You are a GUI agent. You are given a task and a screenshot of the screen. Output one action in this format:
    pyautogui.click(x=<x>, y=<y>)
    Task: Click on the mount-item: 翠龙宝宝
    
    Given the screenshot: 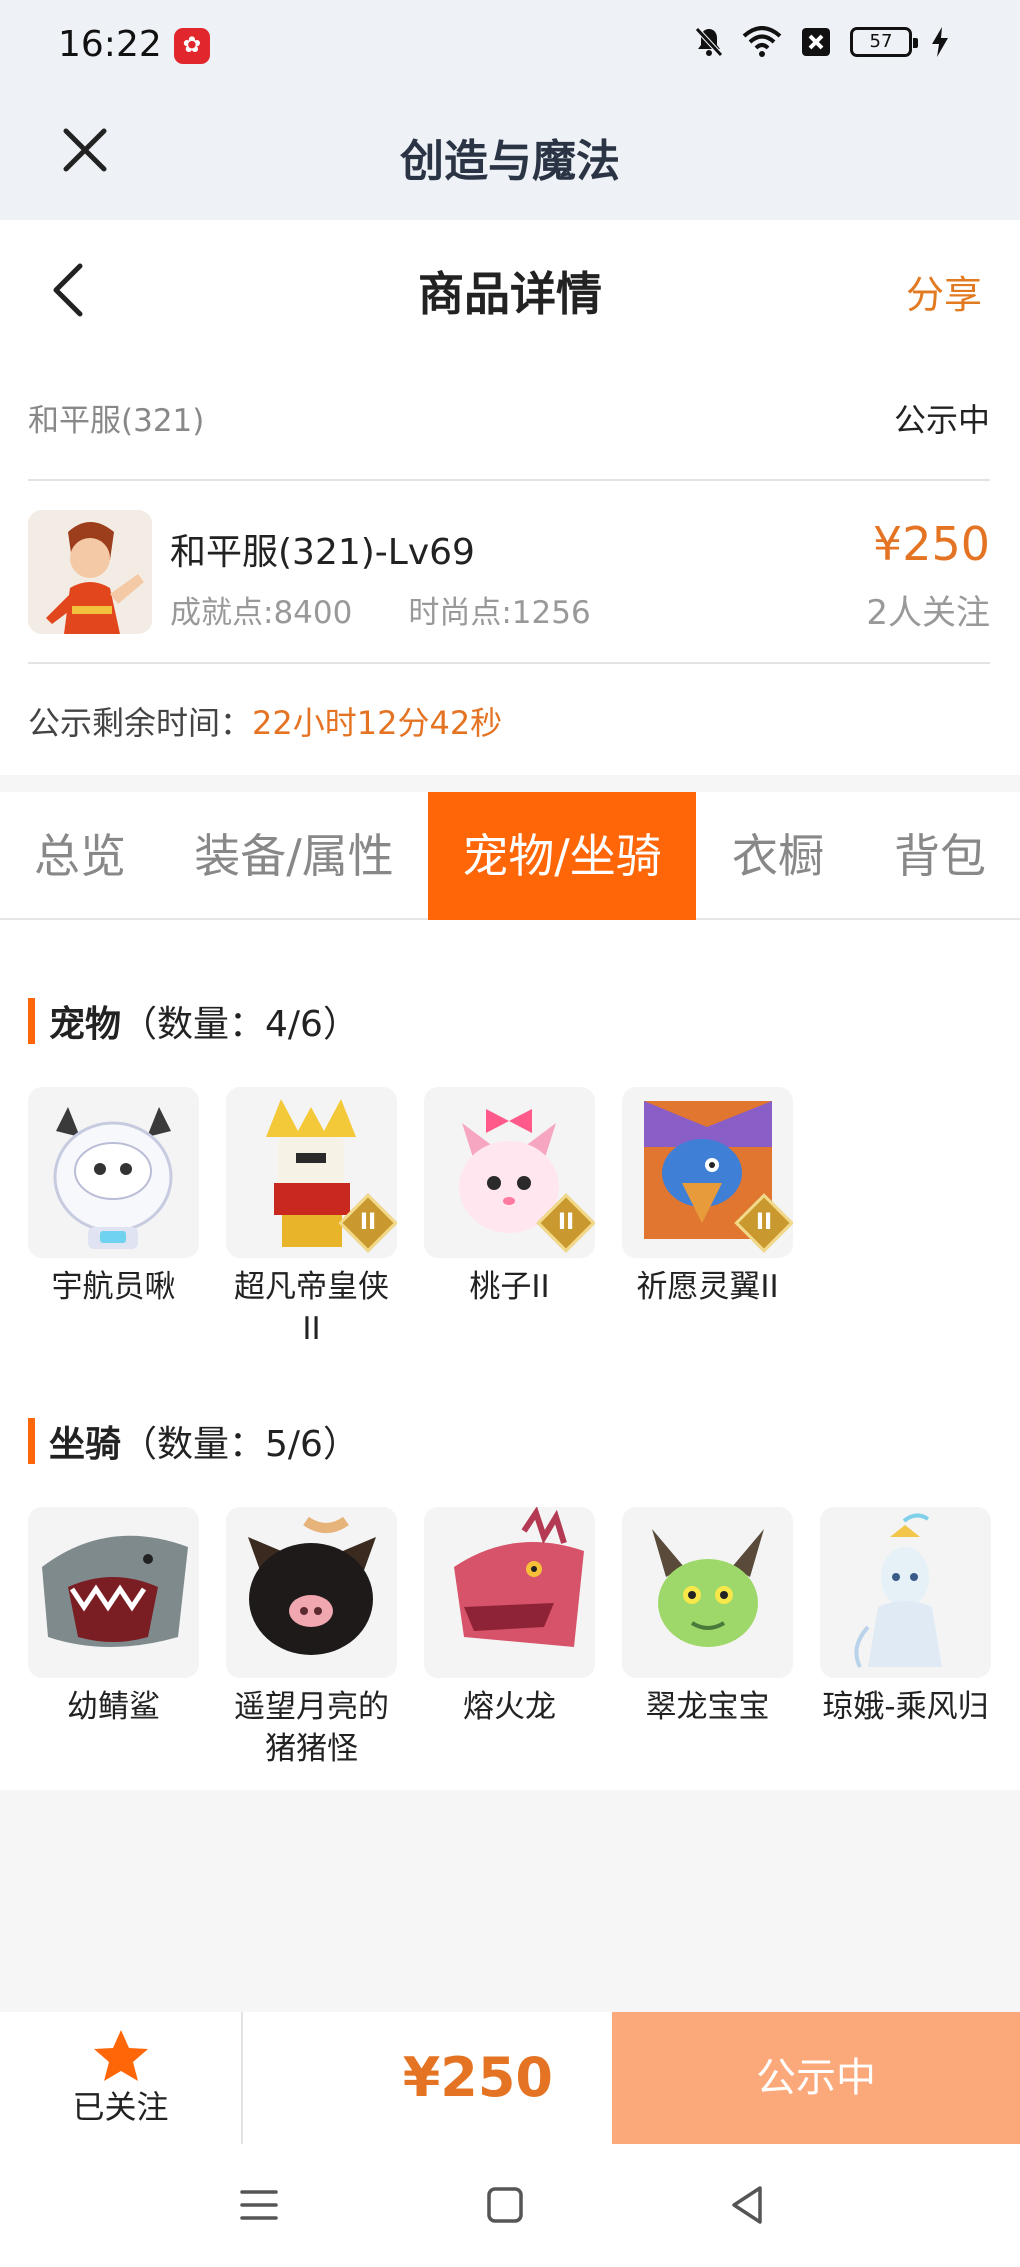 What is the action you would take?
    pyautogui.click(x=707, y=1638)
    